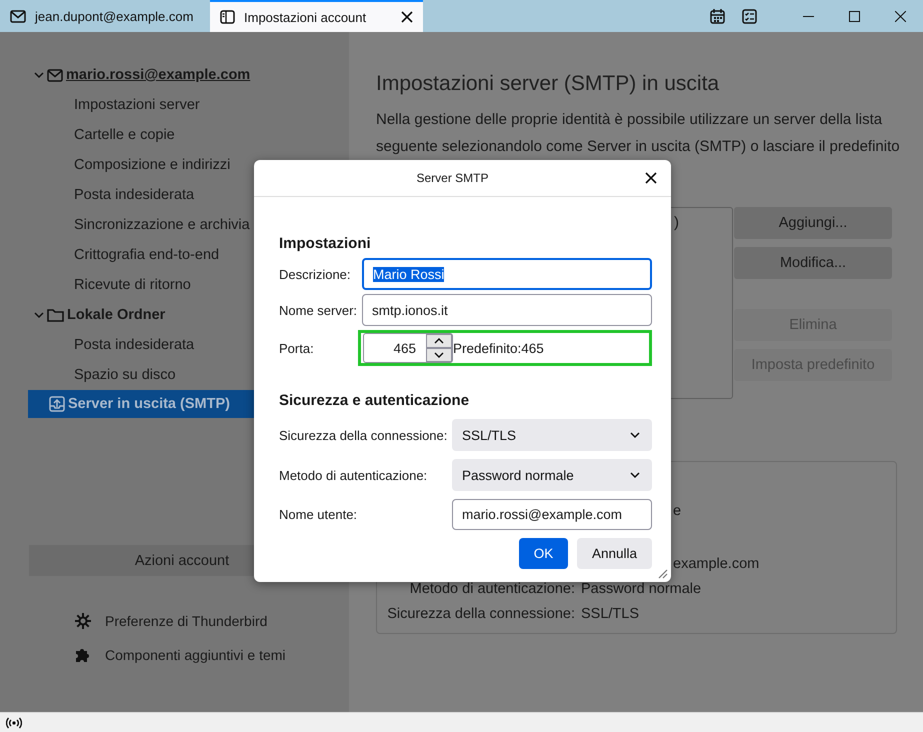 This screenshot has height=732, width=923. I want to click on dialog-title: Server SMTP, so click(452, 178).